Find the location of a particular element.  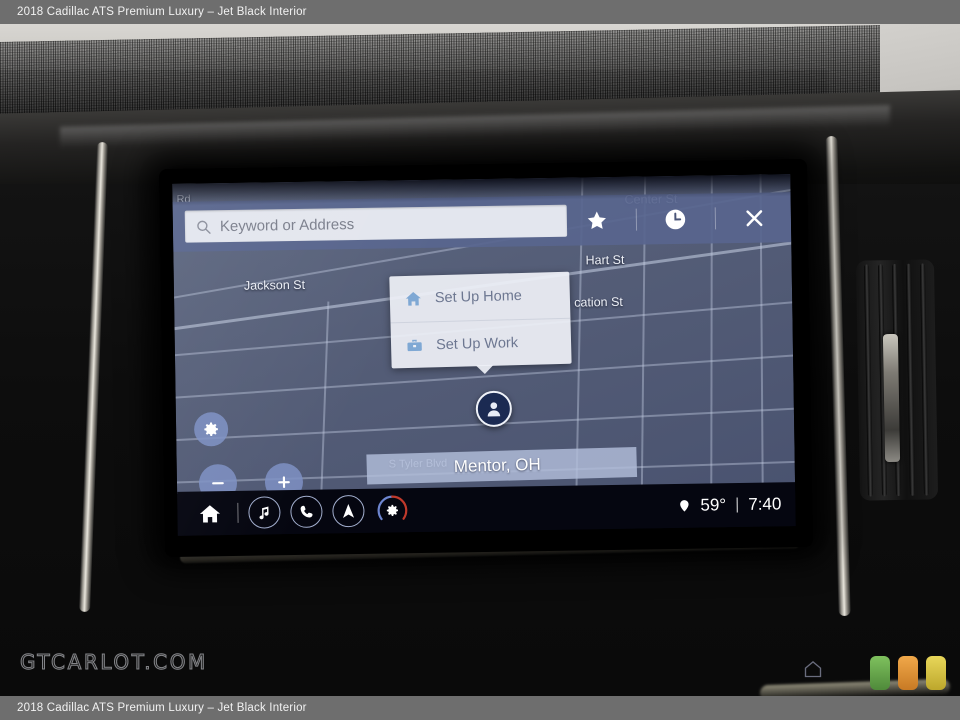

favorites-star-icon is located at coordinates (597, 220).